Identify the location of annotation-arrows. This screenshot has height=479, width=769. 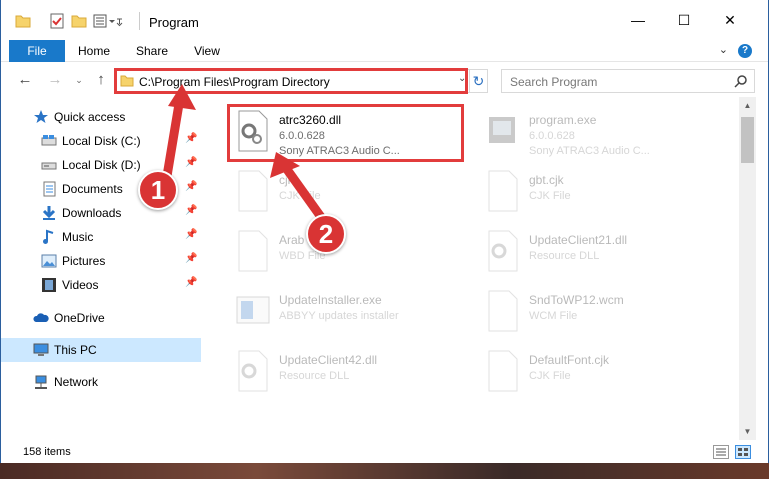
(245, 155).